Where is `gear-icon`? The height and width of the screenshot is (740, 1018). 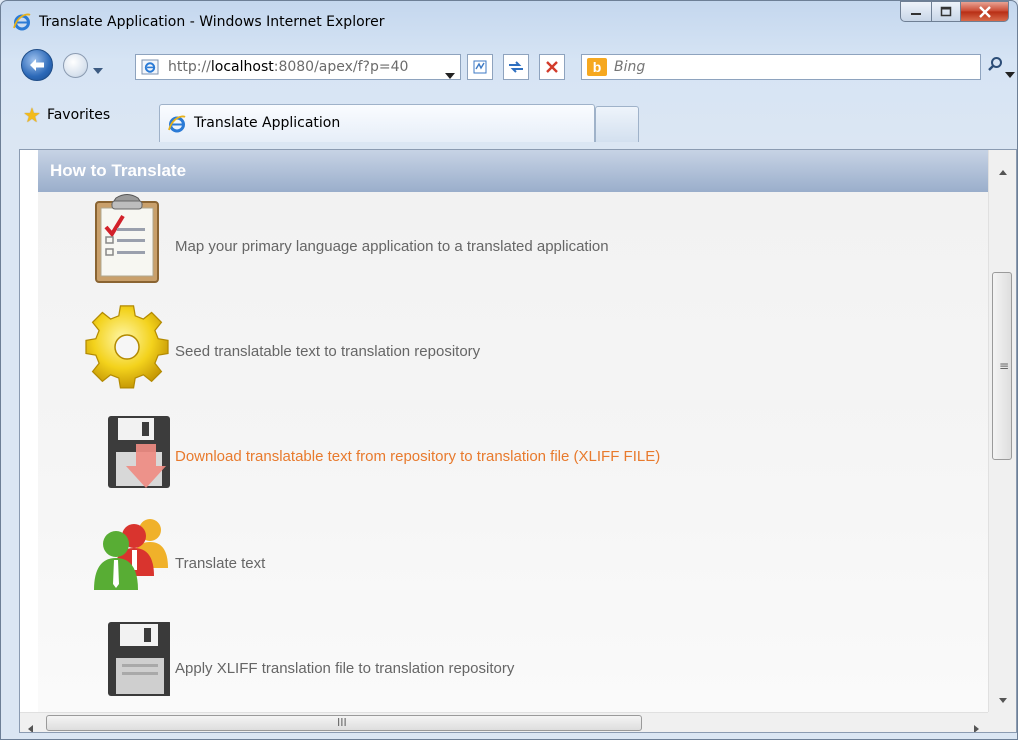 gear-icon is located at coordinates (120, 348).